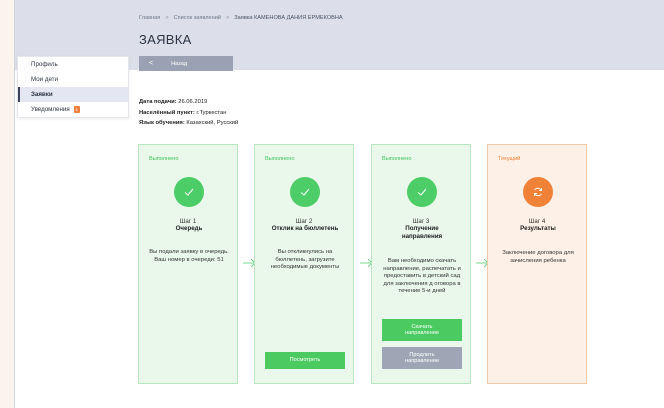 The height and width of the screenshot is (408, 664). Describe the element at coordinates (44, 64) in the screenshot. I see `sidebar-item-label: Профиль` at that location.